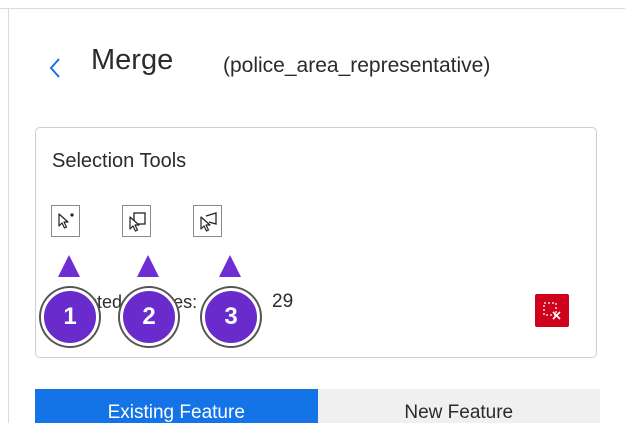  What do you see at coordinates (312, 8) in the screenshot?
I see `panel-top-border` at bounding box center [312, 8].